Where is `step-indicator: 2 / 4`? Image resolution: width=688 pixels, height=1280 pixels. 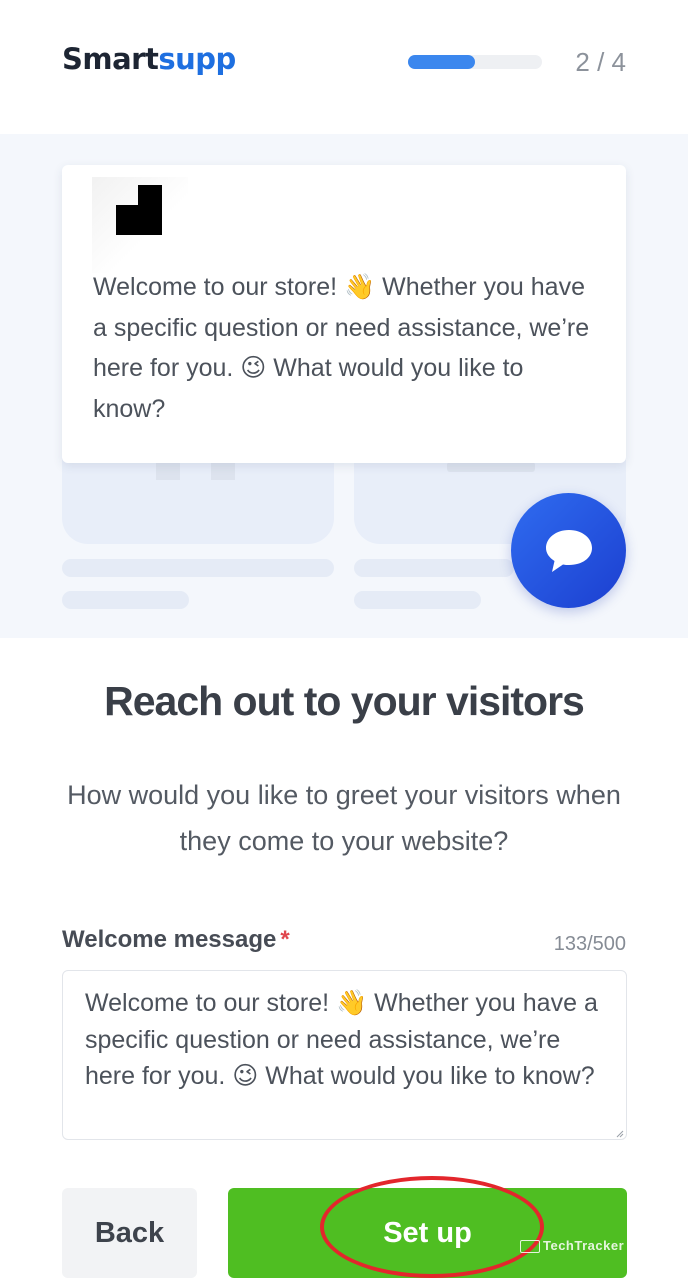
step-indicator: 2 / 4 is located at coordinates (600, 62).